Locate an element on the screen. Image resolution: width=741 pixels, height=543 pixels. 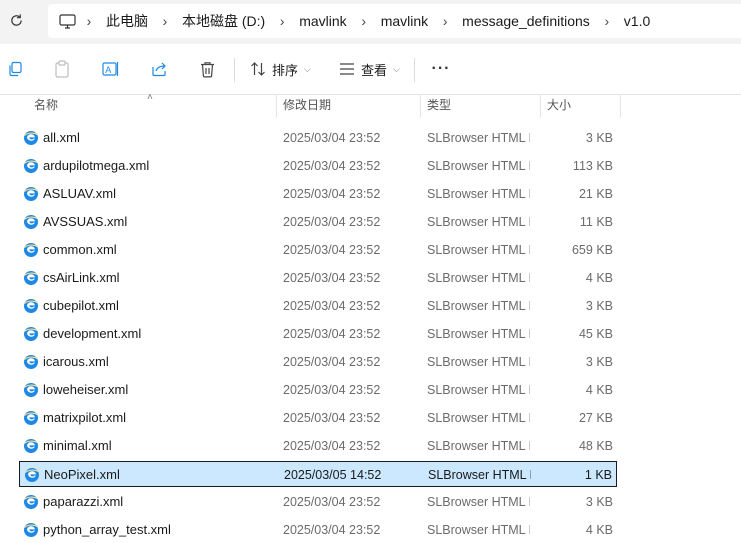
file-name: all.xml is located at coordinates (61, 137).